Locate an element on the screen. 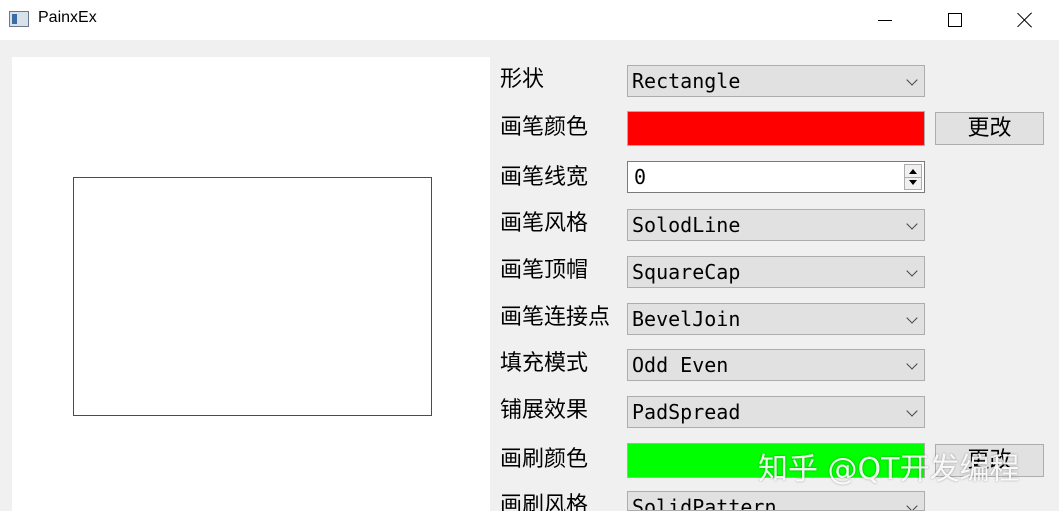 This screenshot has width=1059, height=511. brush-color-label: 画刷颜色 is located at coordinates (544, 459).